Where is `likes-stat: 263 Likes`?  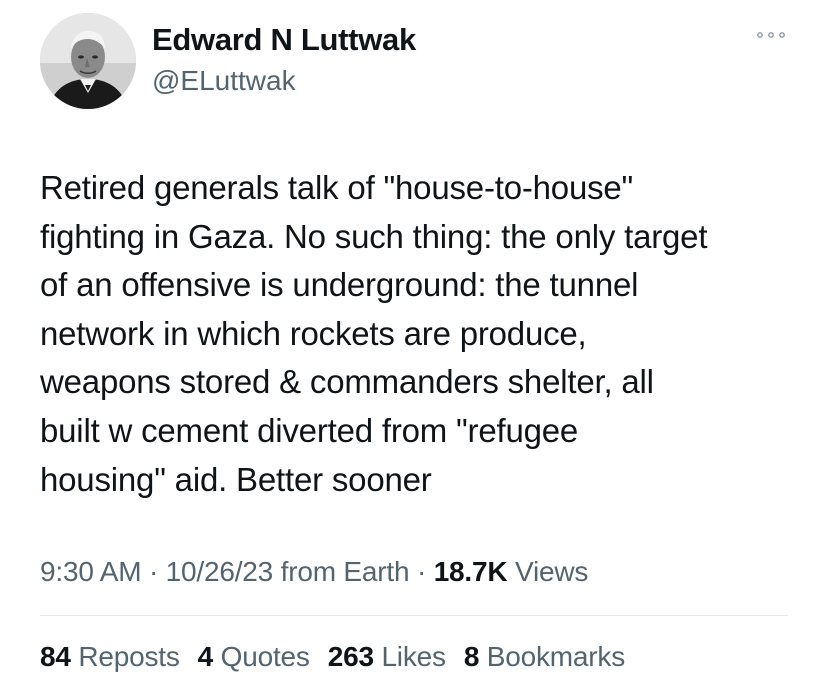 likes-stat: 263 Likes is located at coordinates (387, 657).